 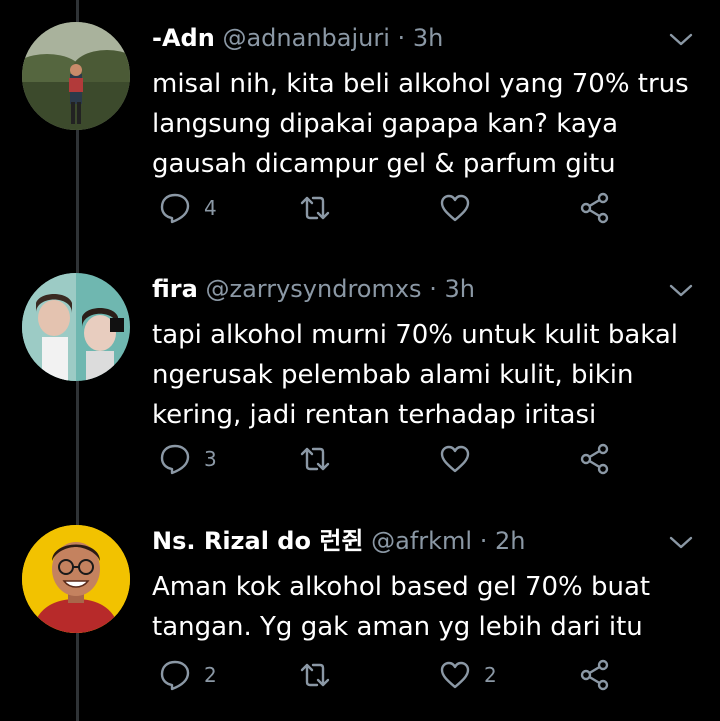 What do you see at coordinates (305, 38) in the screenshot?
I see `user-handle: @adnanbajuri` at bounding box center [305, 38].